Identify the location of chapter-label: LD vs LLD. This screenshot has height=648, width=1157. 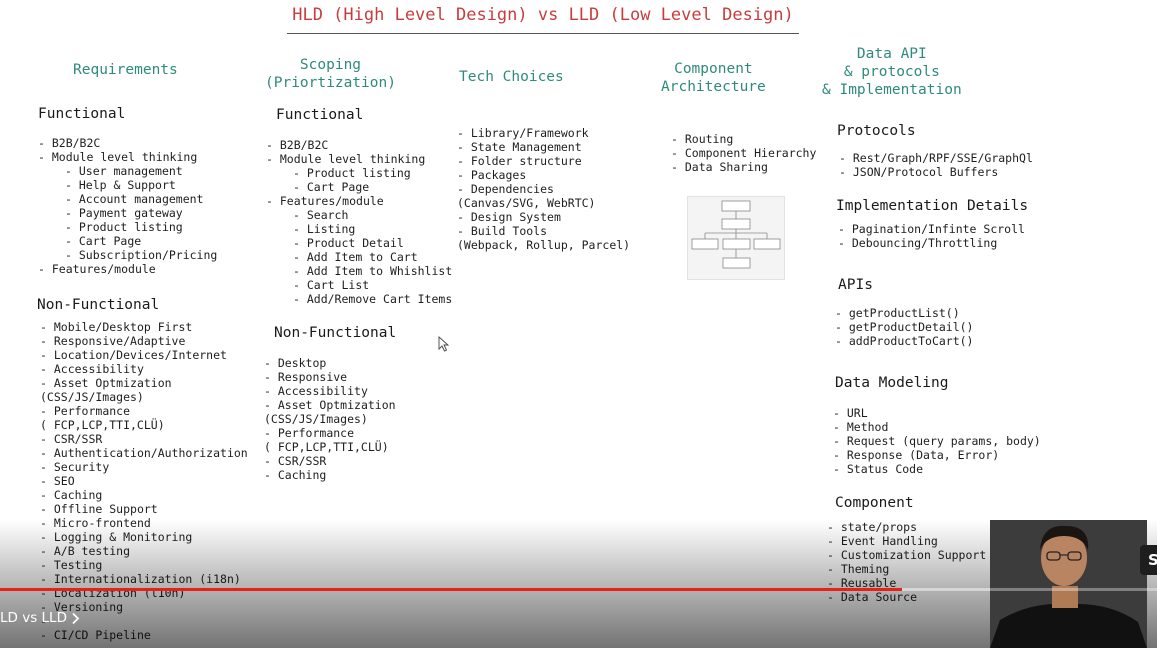
(33, 618).